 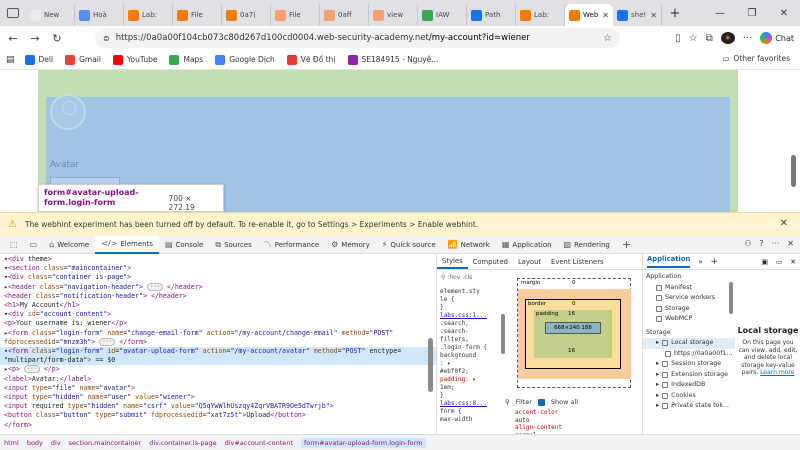 What do you see at coordinates (218, 305) in the screenshot?
I see `dom-node-line: <h1>My Account</h1>` at bounding box center [218, 305].